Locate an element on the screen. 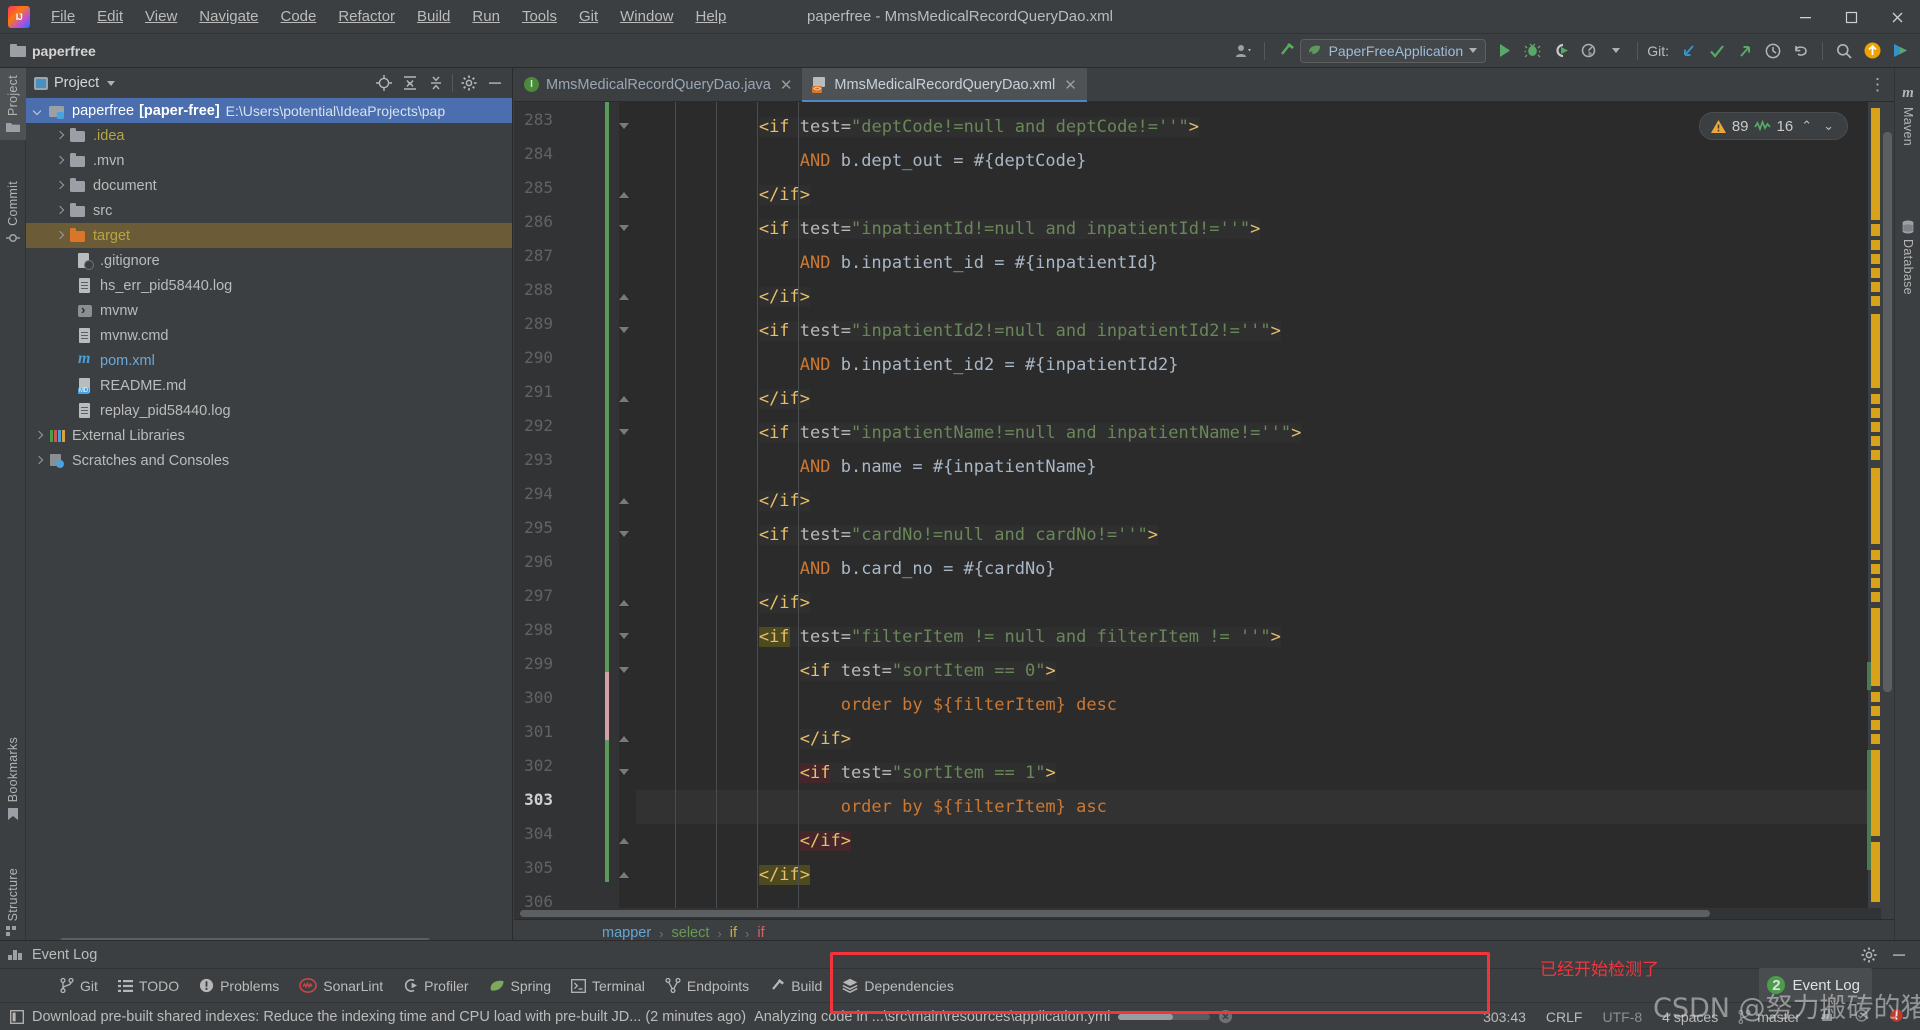 The width and height of the screenshot is (1920, 1030). menu-build: Build is located at coordinates (433, 16).